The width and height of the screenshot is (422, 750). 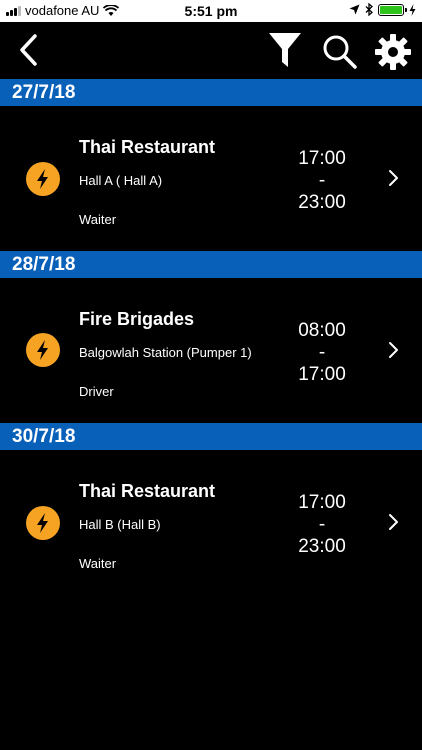 I want to click on shift-role: Driver, so click(x=96, y=391).